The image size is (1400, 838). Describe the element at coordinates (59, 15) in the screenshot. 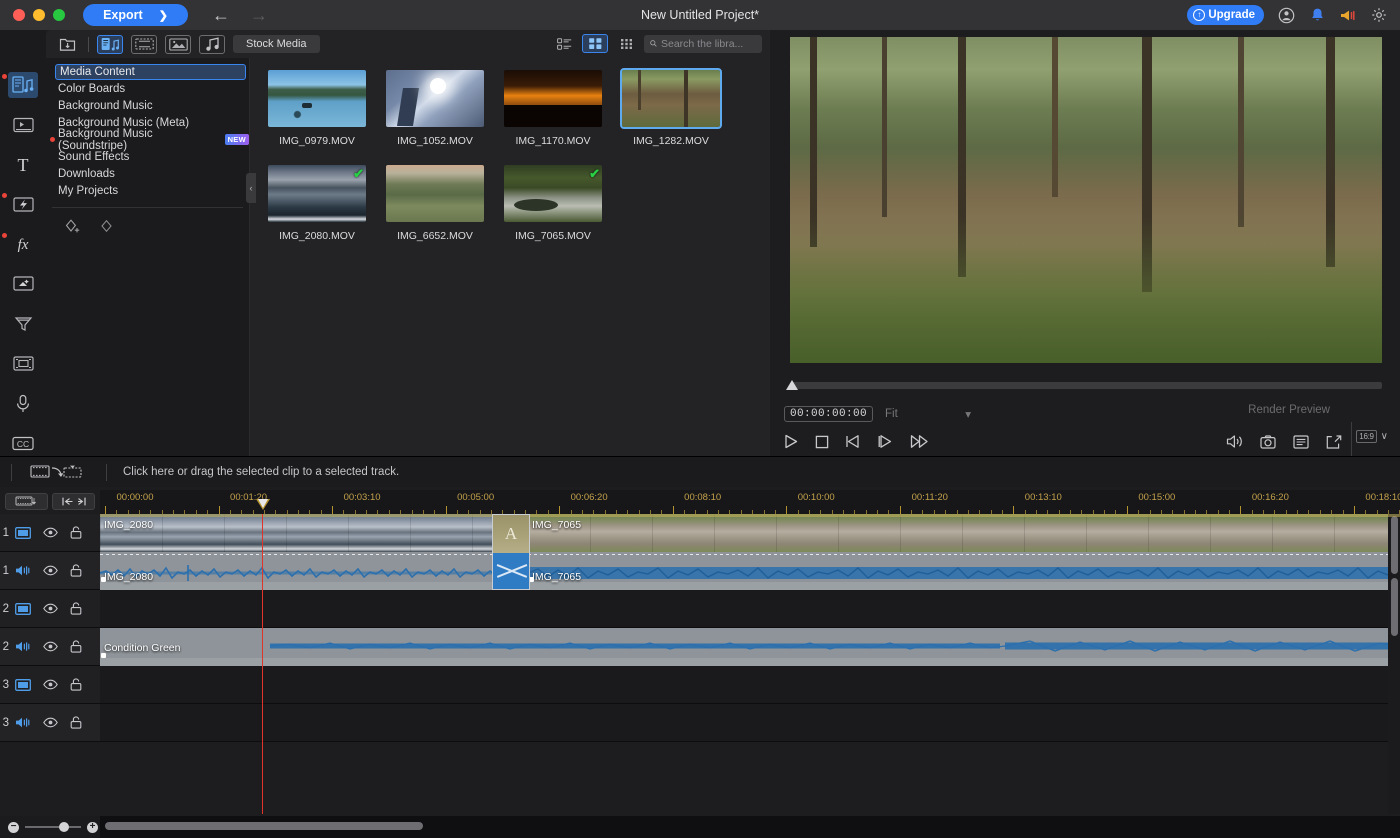

I see `maximize-window-button` at that location.